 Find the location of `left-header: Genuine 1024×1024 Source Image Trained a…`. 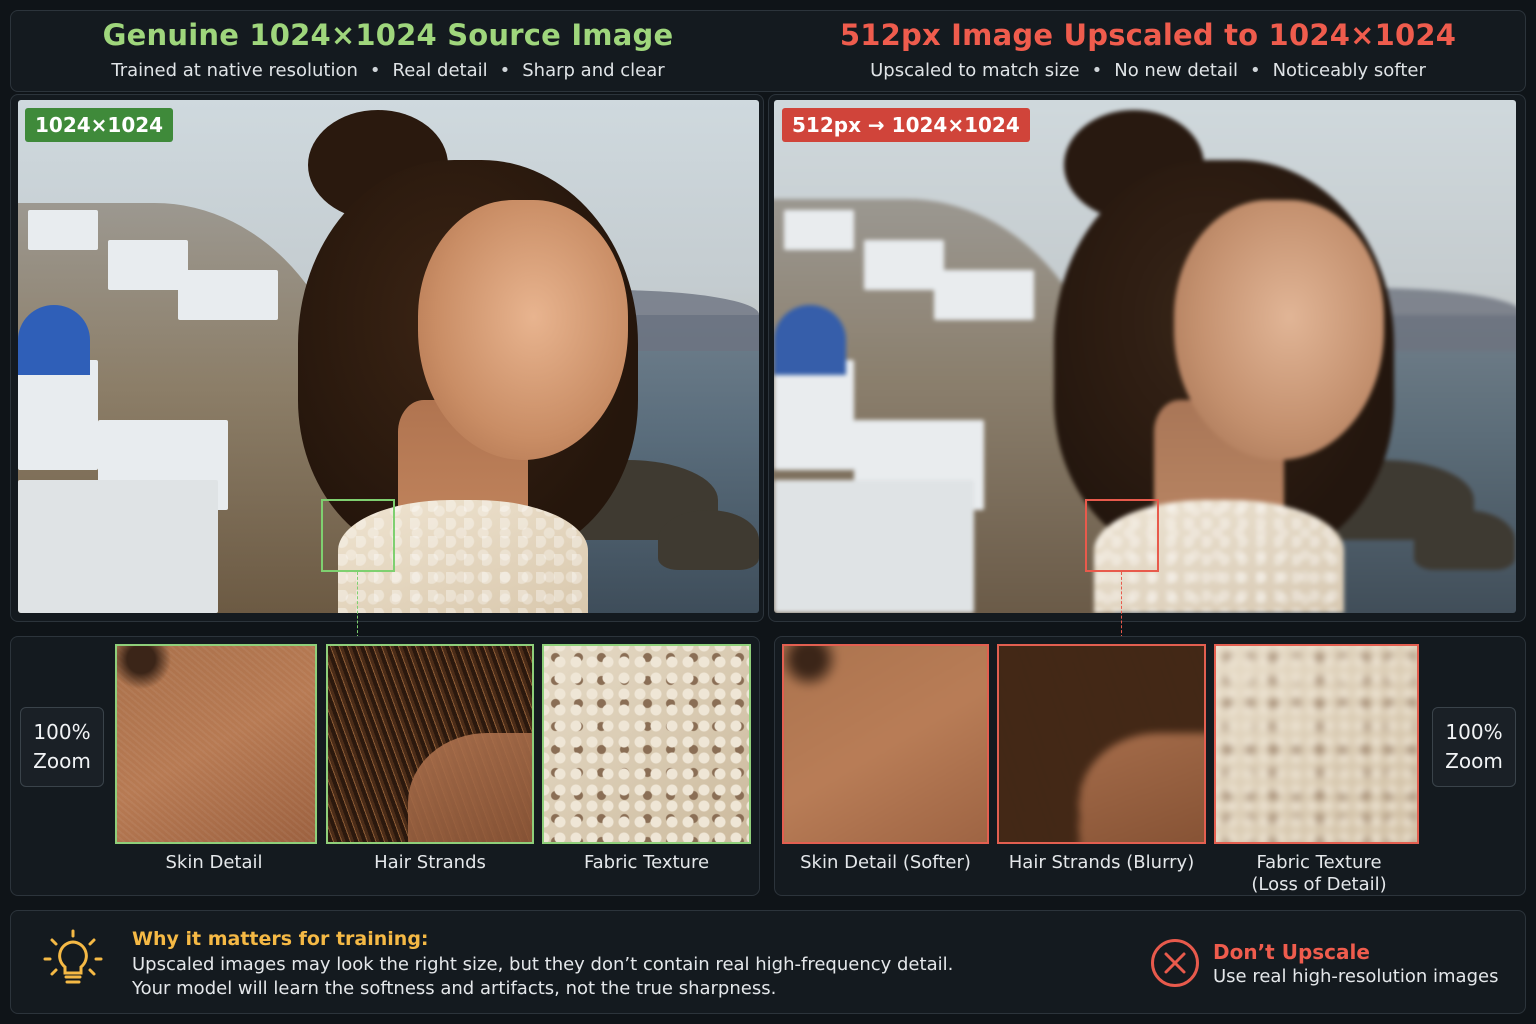

left-header: Genuine 1024×1024 Source Image Trained a… is located at coordinates (388, 49).